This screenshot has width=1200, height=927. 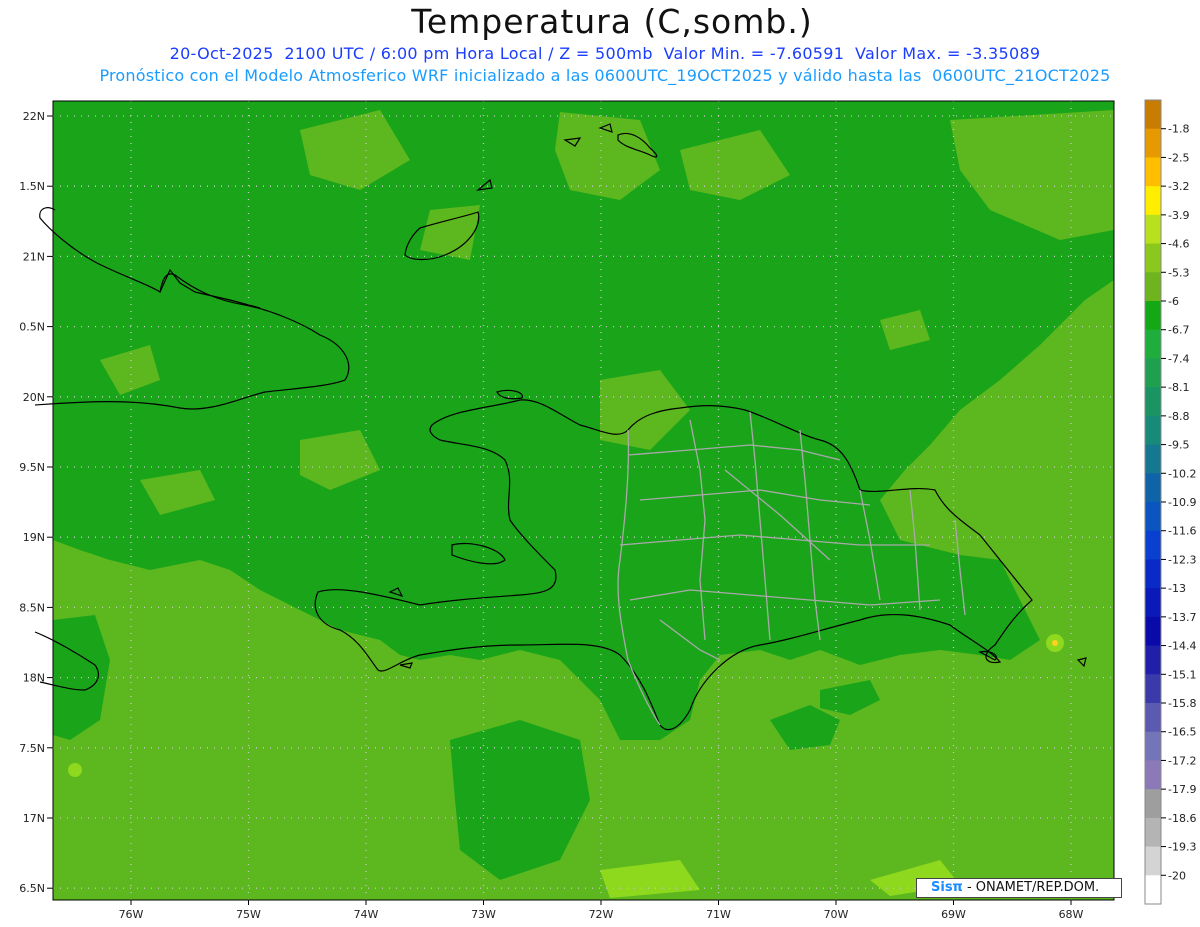 What do you see at coordinates (1182, 531) in the screenshot?
I see `colorbar-label: -11.6` at bounding box center [1182, 531].